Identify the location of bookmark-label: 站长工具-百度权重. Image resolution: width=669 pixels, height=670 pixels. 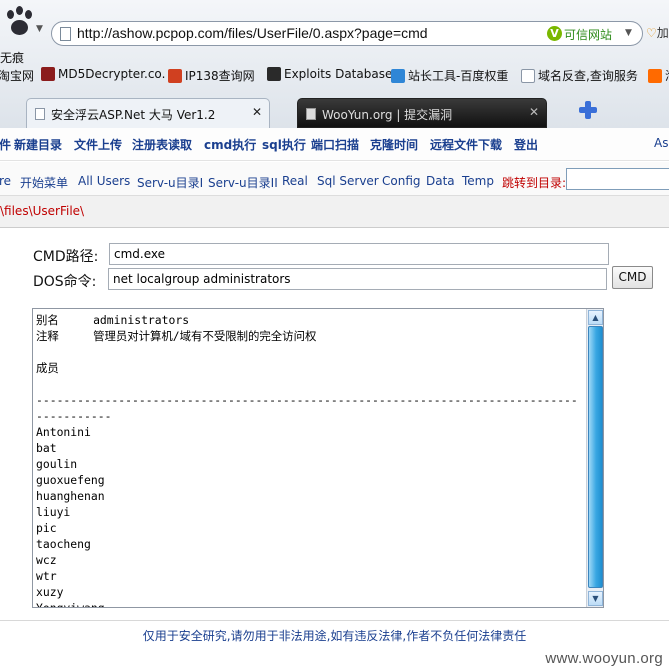
(458, 76).